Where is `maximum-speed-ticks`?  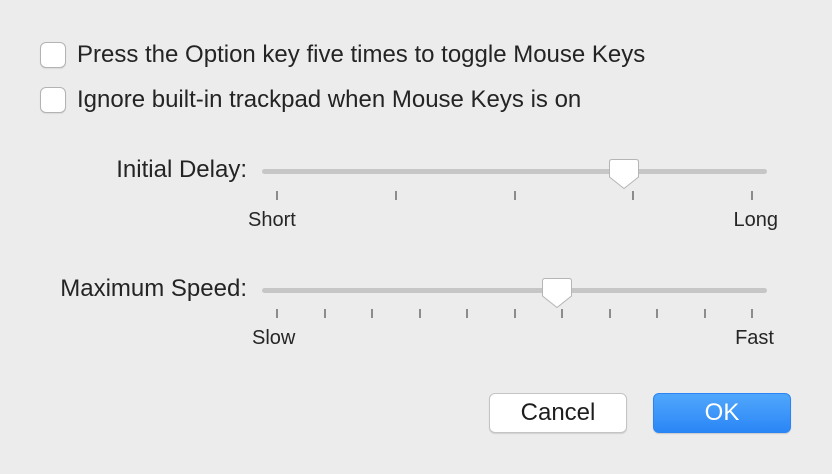 maximum-speed-ticks is located at coordinates (514, 314).